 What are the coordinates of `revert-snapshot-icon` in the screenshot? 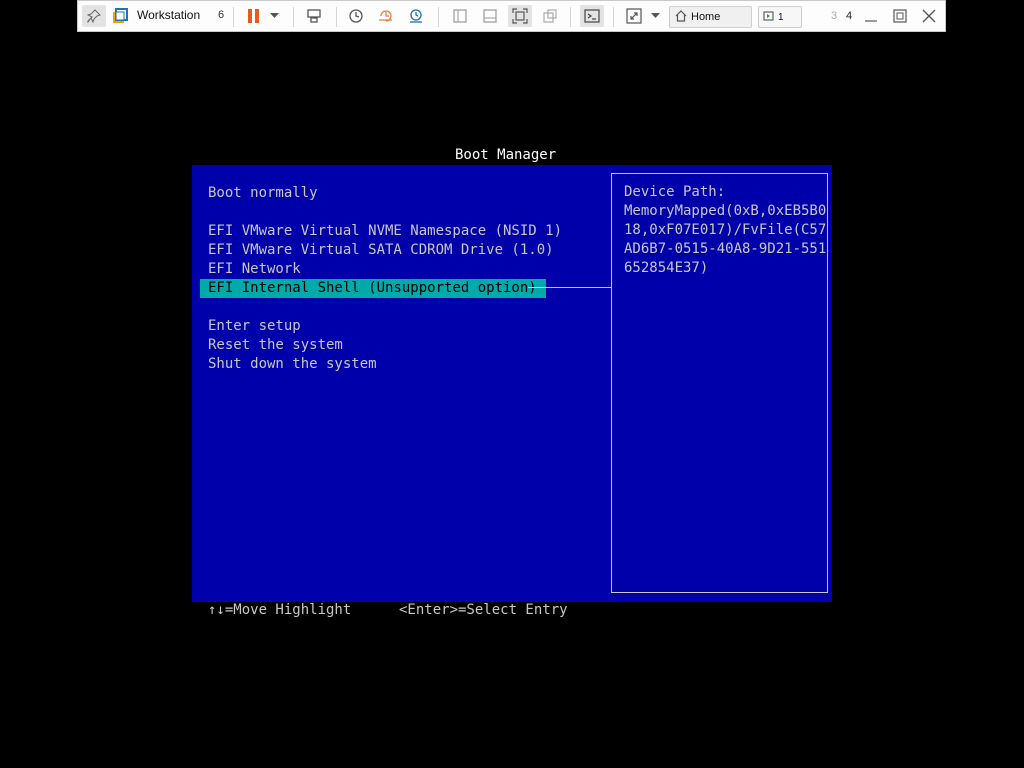 It's located at (386, 16).